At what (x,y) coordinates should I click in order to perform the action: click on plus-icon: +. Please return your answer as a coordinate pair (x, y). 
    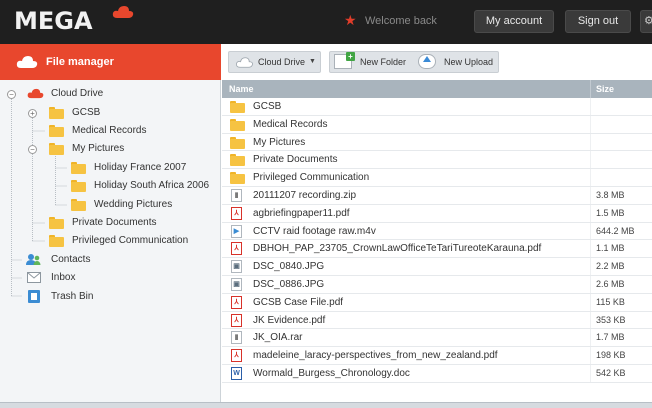
    Looking at the image, I should click on (350, 56).